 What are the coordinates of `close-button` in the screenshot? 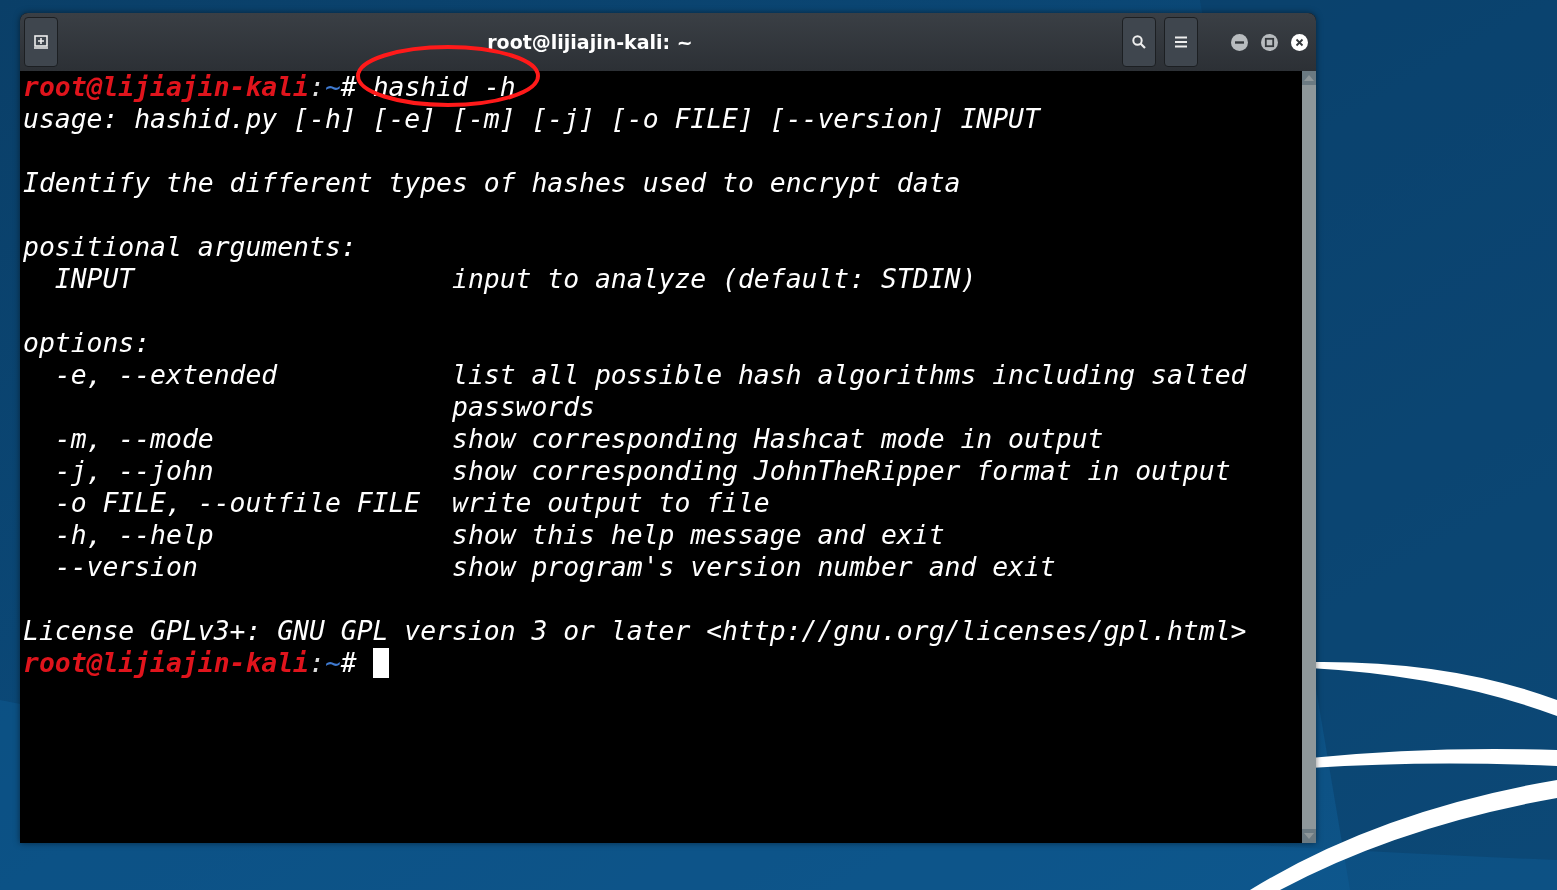 It's located at (1299, 42).